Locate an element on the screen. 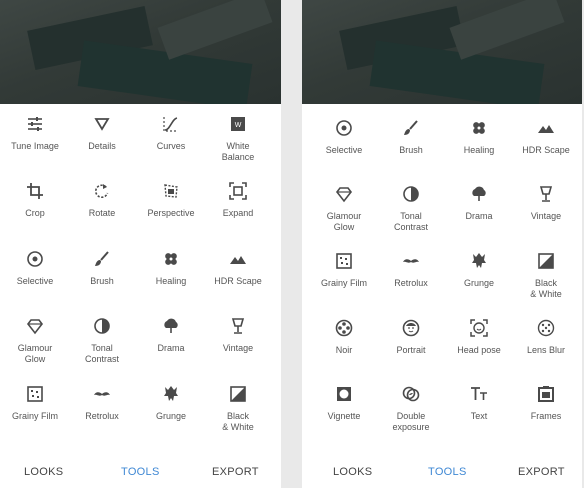  tool-perspective: Perspective is located at coordinates (171, 200).